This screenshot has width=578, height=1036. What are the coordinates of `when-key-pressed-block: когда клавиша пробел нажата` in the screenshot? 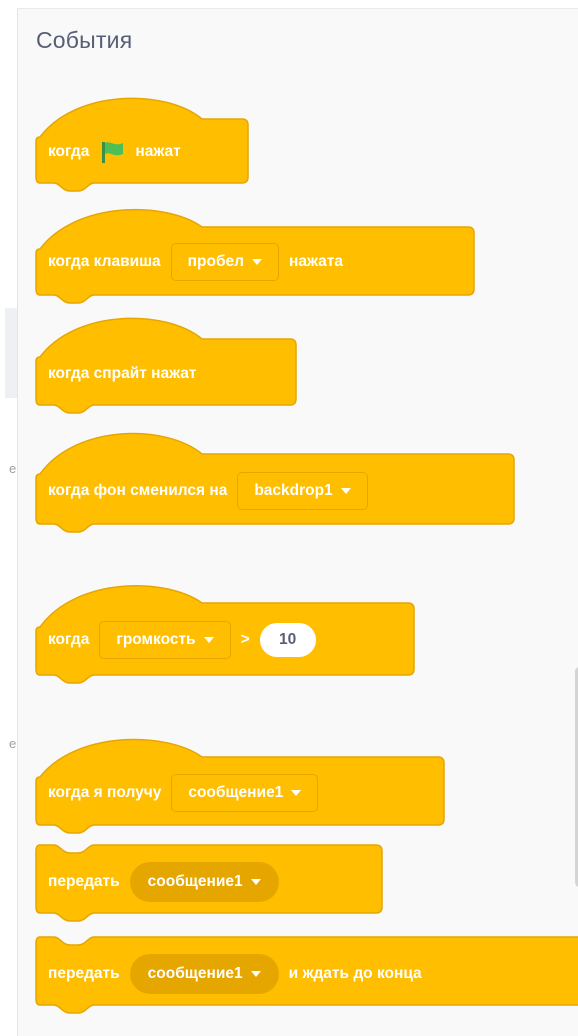 It's located at (255, 253).